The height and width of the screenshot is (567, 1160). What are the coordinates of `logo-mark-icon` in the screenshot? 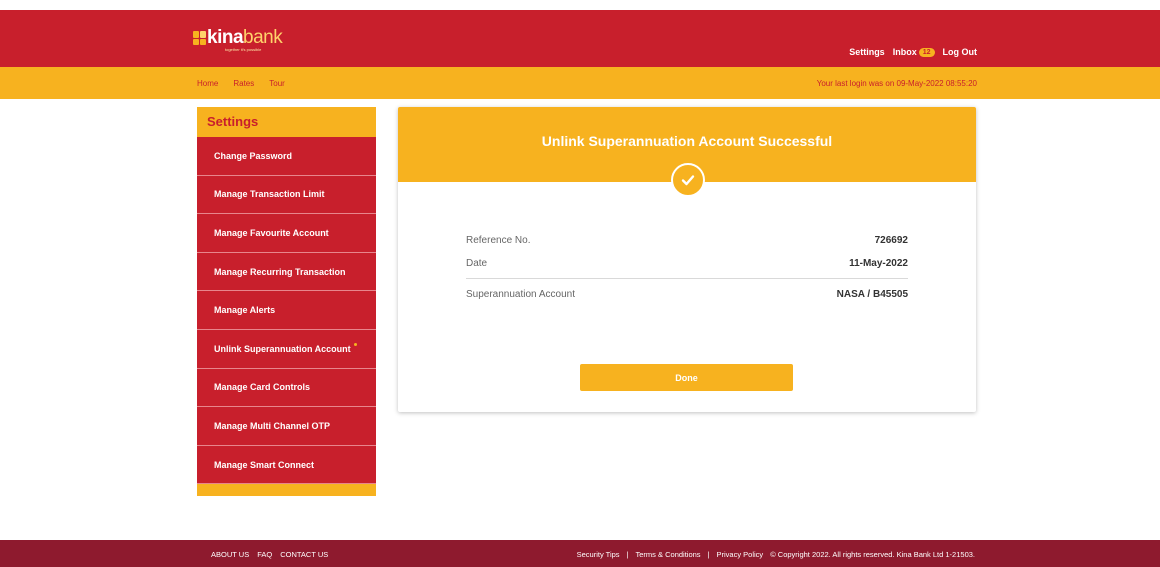 It's located at (199, 38).